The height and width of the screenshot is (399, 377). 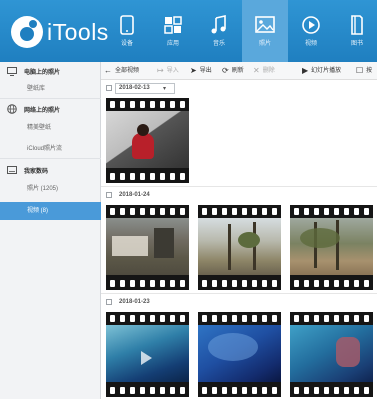 I want to click on date-group-header: 2018-01-23, so click(x=239, y=302).